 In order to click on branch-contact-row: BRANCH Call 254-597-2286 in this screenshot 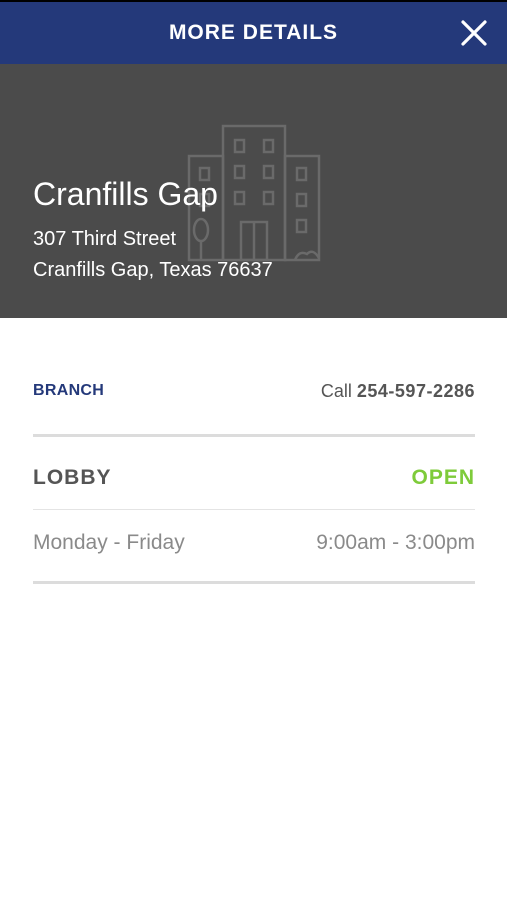, I will do `click(254, 391)`.